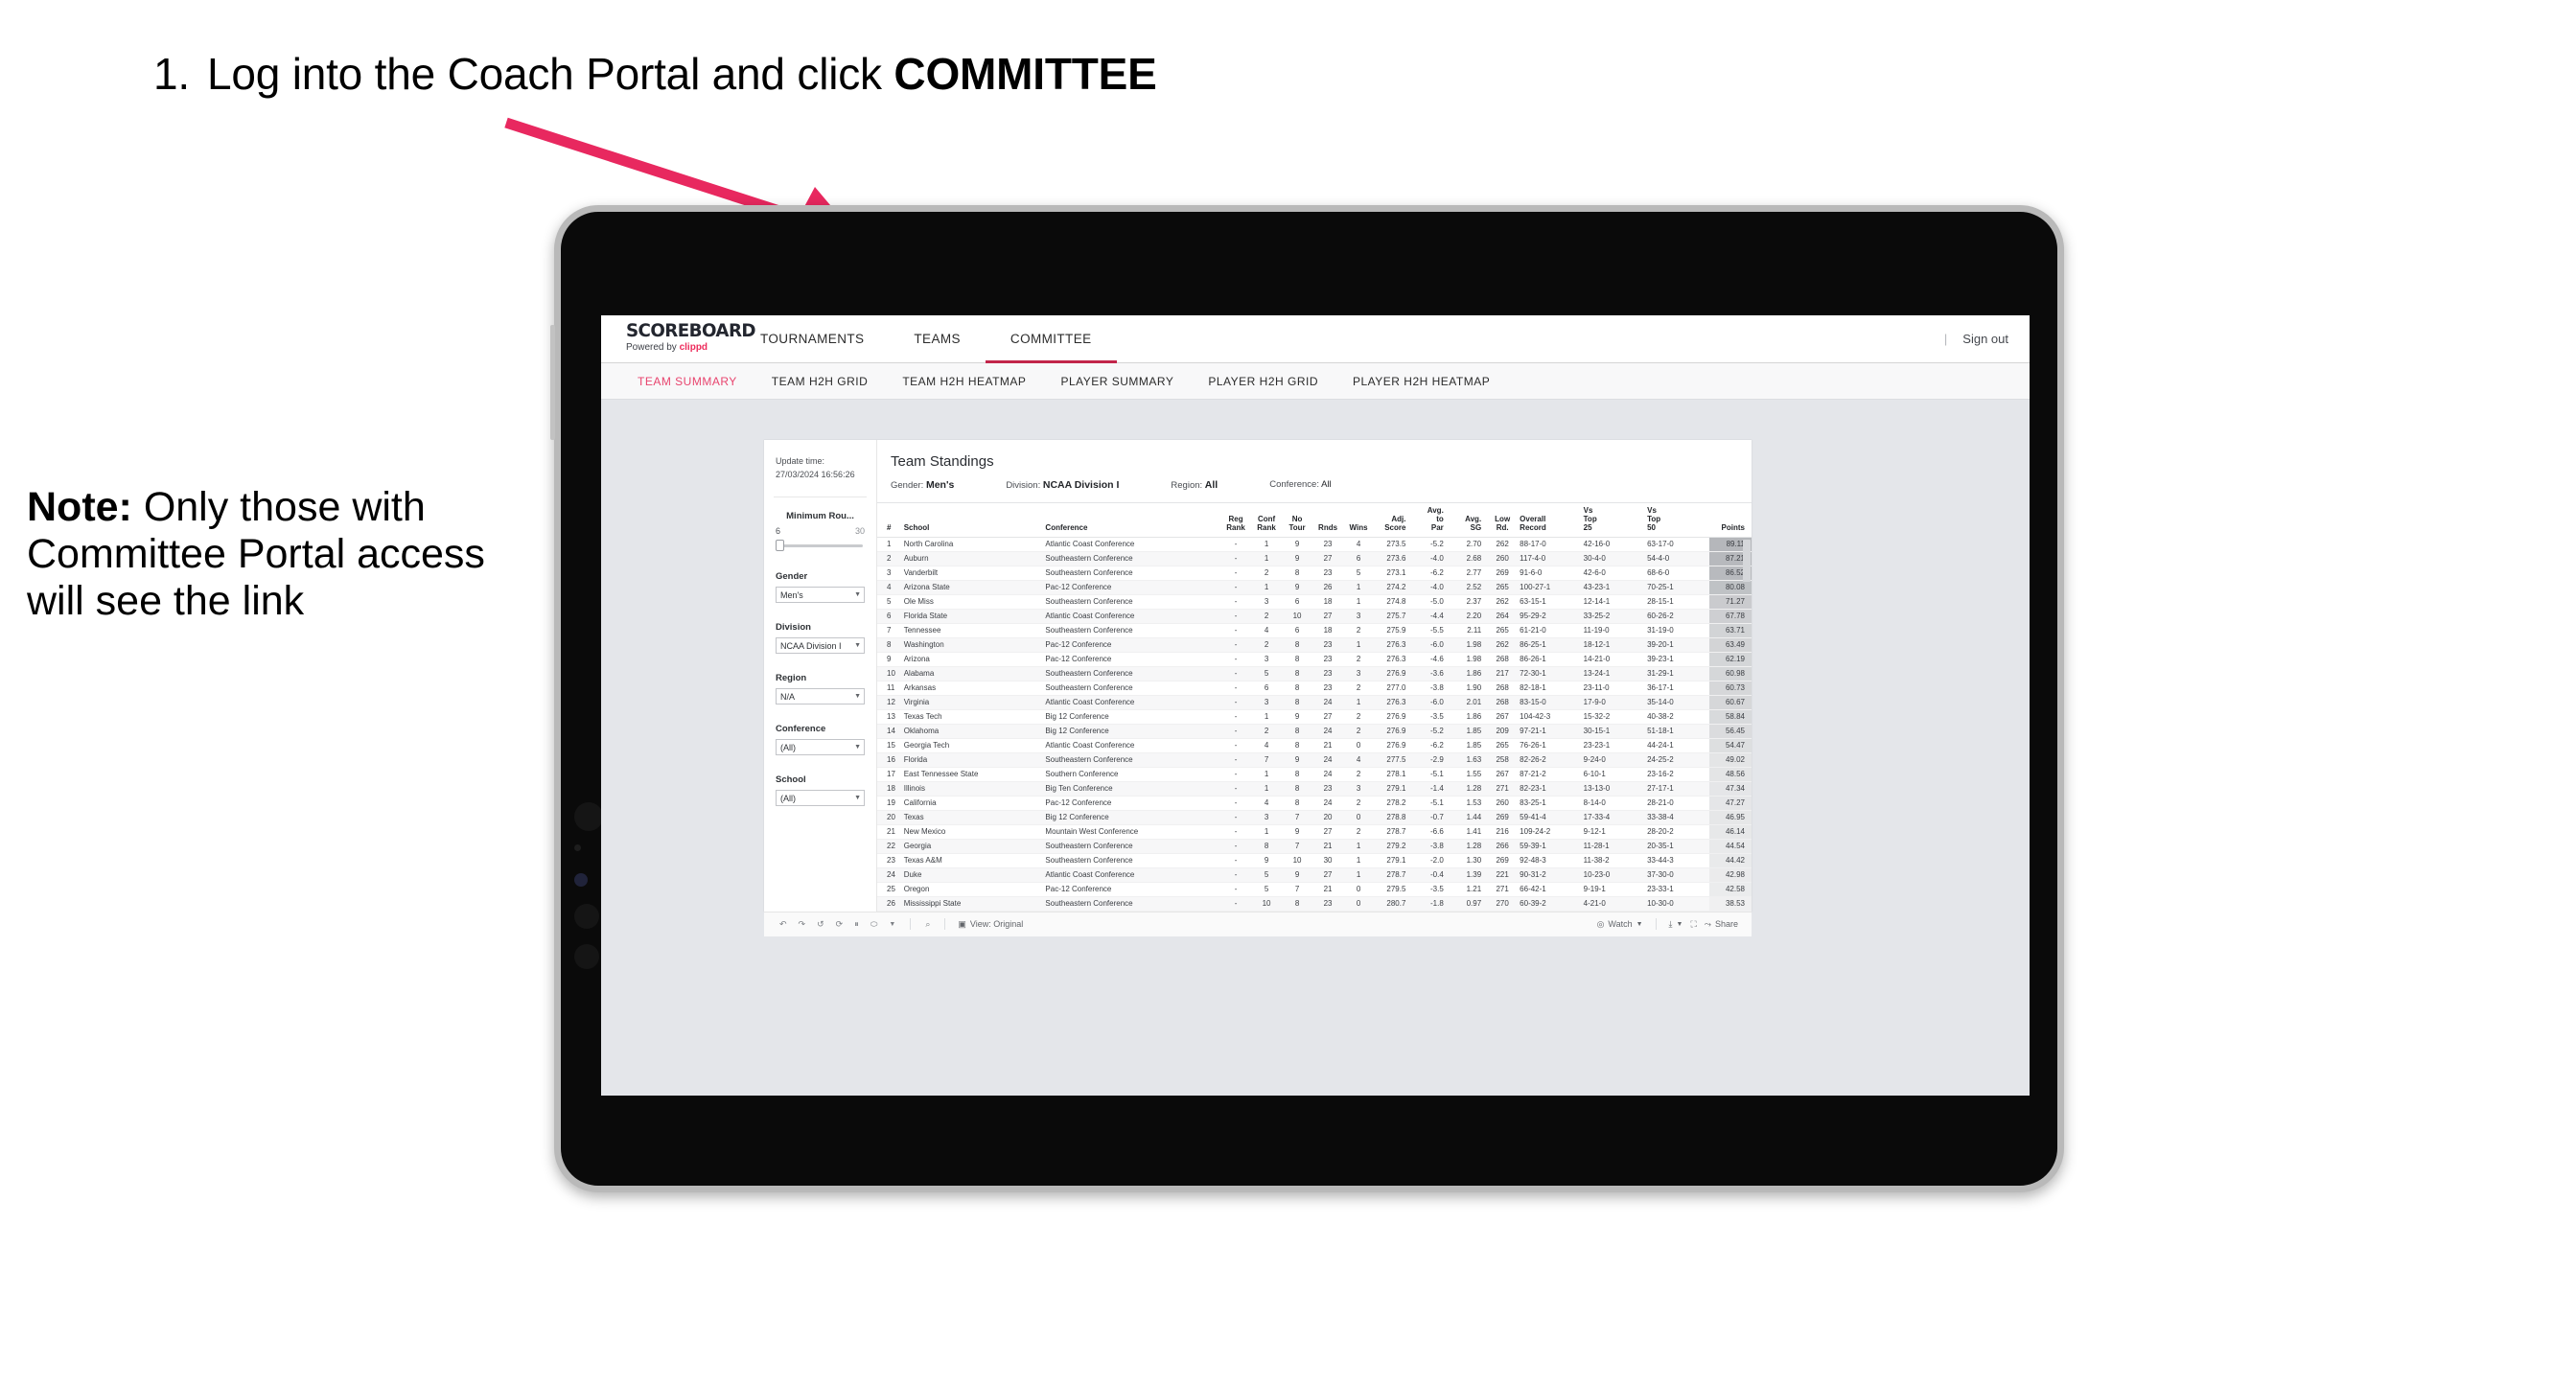 Image resolution: width=2576 pixels, height=1386 pixels. I want to click on tab-team-h2h-grid: TEAM H2H GRID, so click(820, 382).